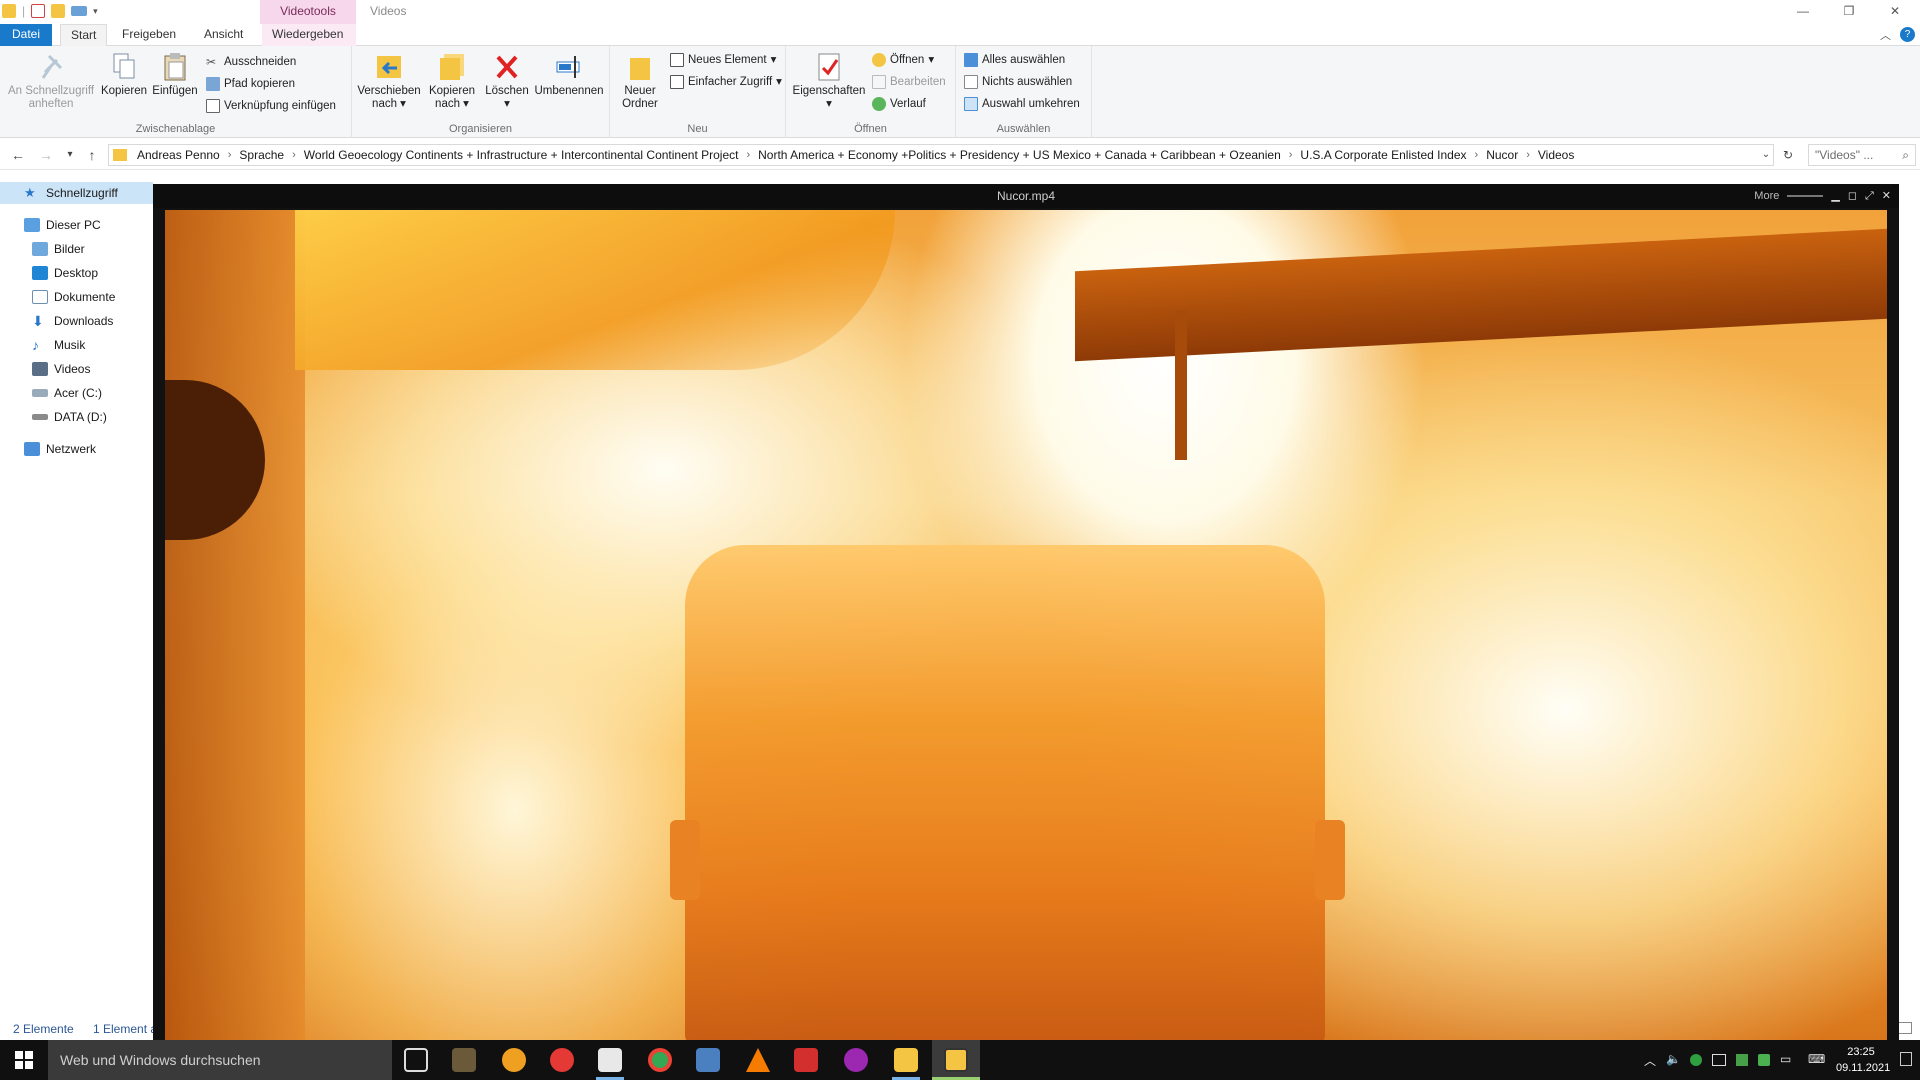 This screenshot has height=1092, width=1920. Describe the element at coordinates (640, 81) in the screenshot. I see `new-folder-button: Neuer Ordner` at that location.